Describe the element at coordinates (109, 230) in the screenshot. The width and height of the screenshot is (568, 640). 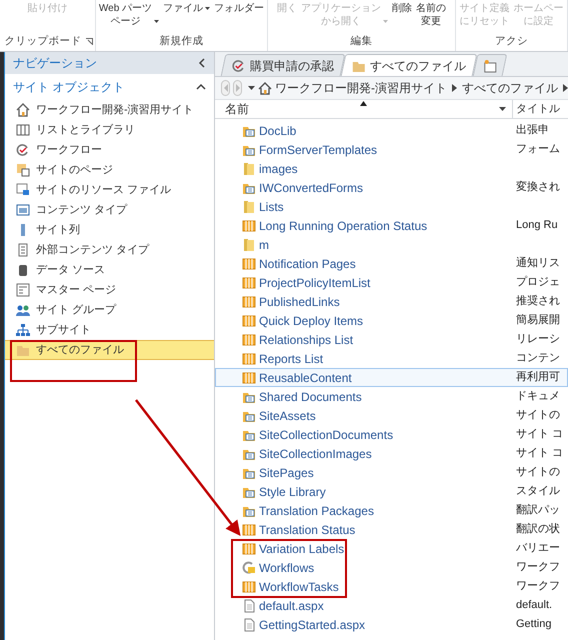
I see `nav-item: サイト列` at that location.